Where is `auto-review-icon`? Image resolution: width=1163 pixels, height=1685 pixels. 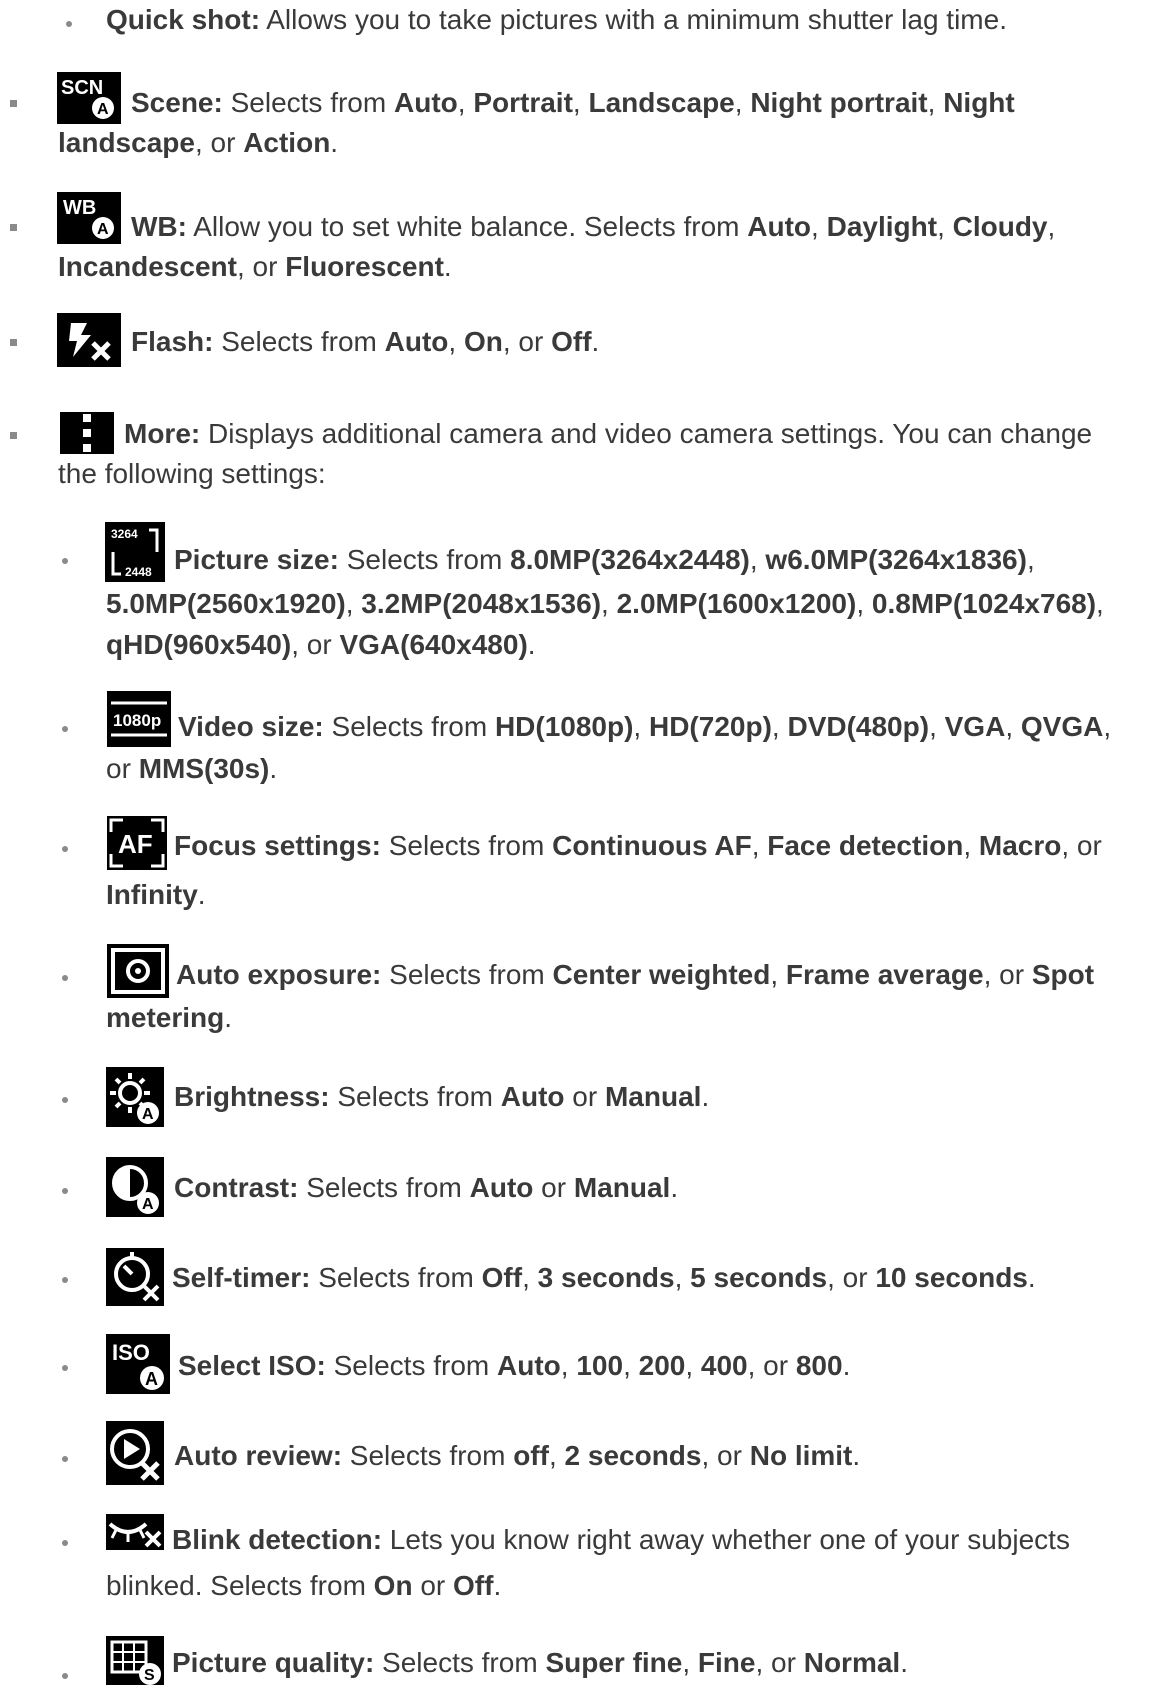 auto-review-icon is located at coordinates (135, 1453).